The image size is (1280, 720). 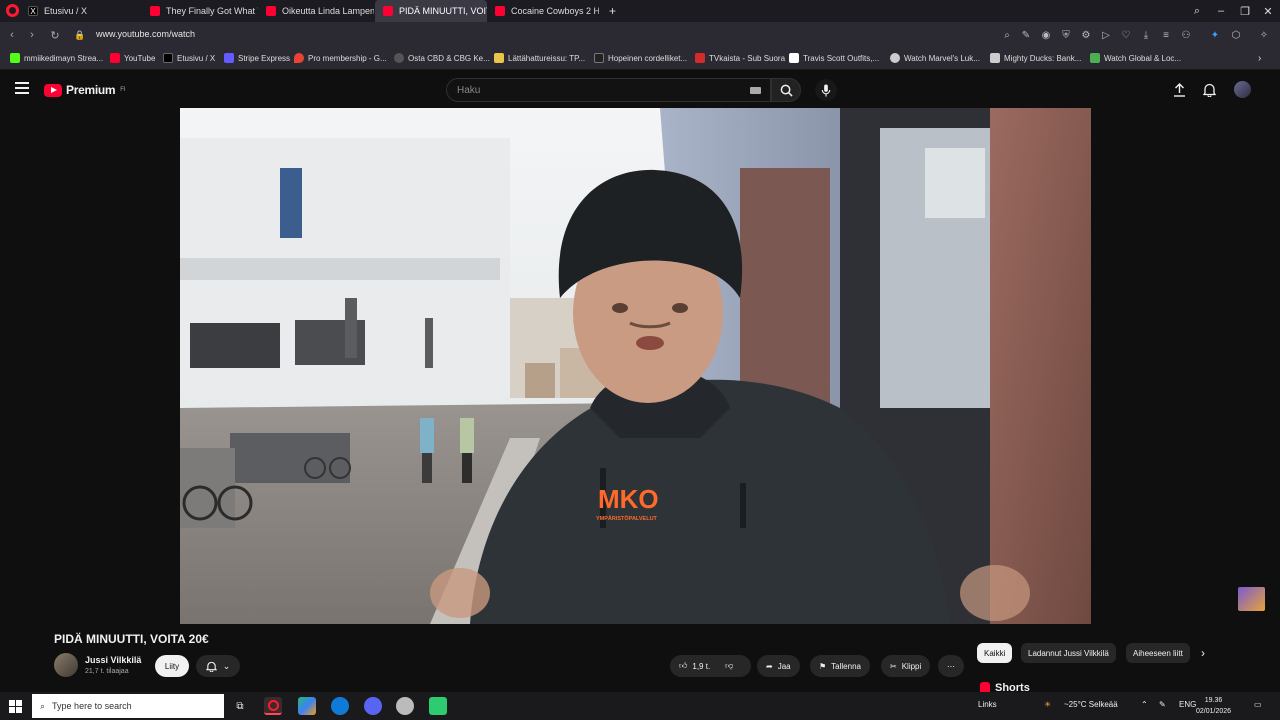 I want to click on tab-youtube-4: Cocaine Cowboys 2 Husti, so click(x=543, y=11).